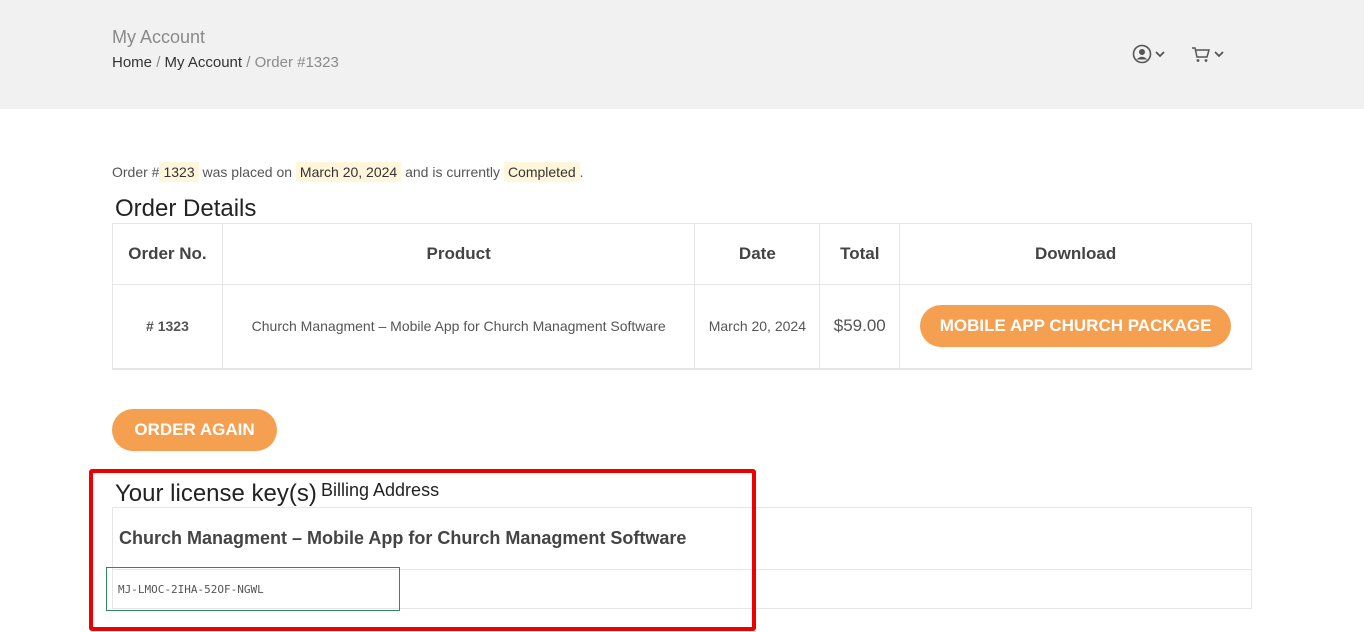 This screenshot has width=1364, height=632. What do you see at coordinates (860, 254) in the screenshot?
I see `column-header-total: Total` at bounding box center [860, 254].